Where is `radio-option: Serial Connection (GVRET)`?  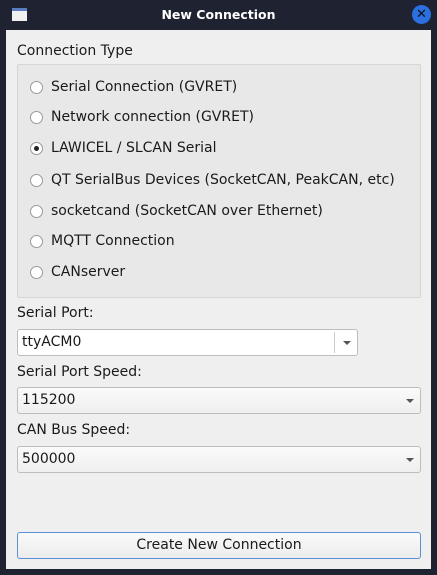
radio-option: Serial Connection (GVRET) is located at coordinates (133, 87).